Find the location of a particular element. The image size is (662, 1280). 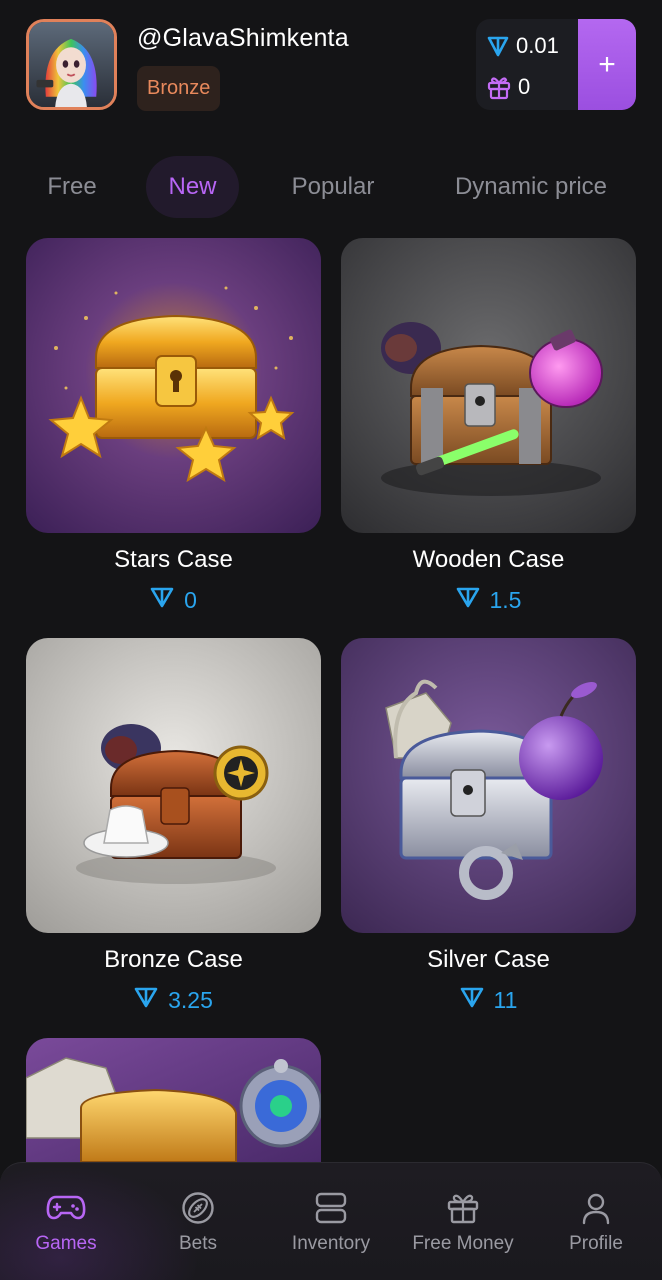

case-price-value: 3.25 is located at coordinates (190, 999).